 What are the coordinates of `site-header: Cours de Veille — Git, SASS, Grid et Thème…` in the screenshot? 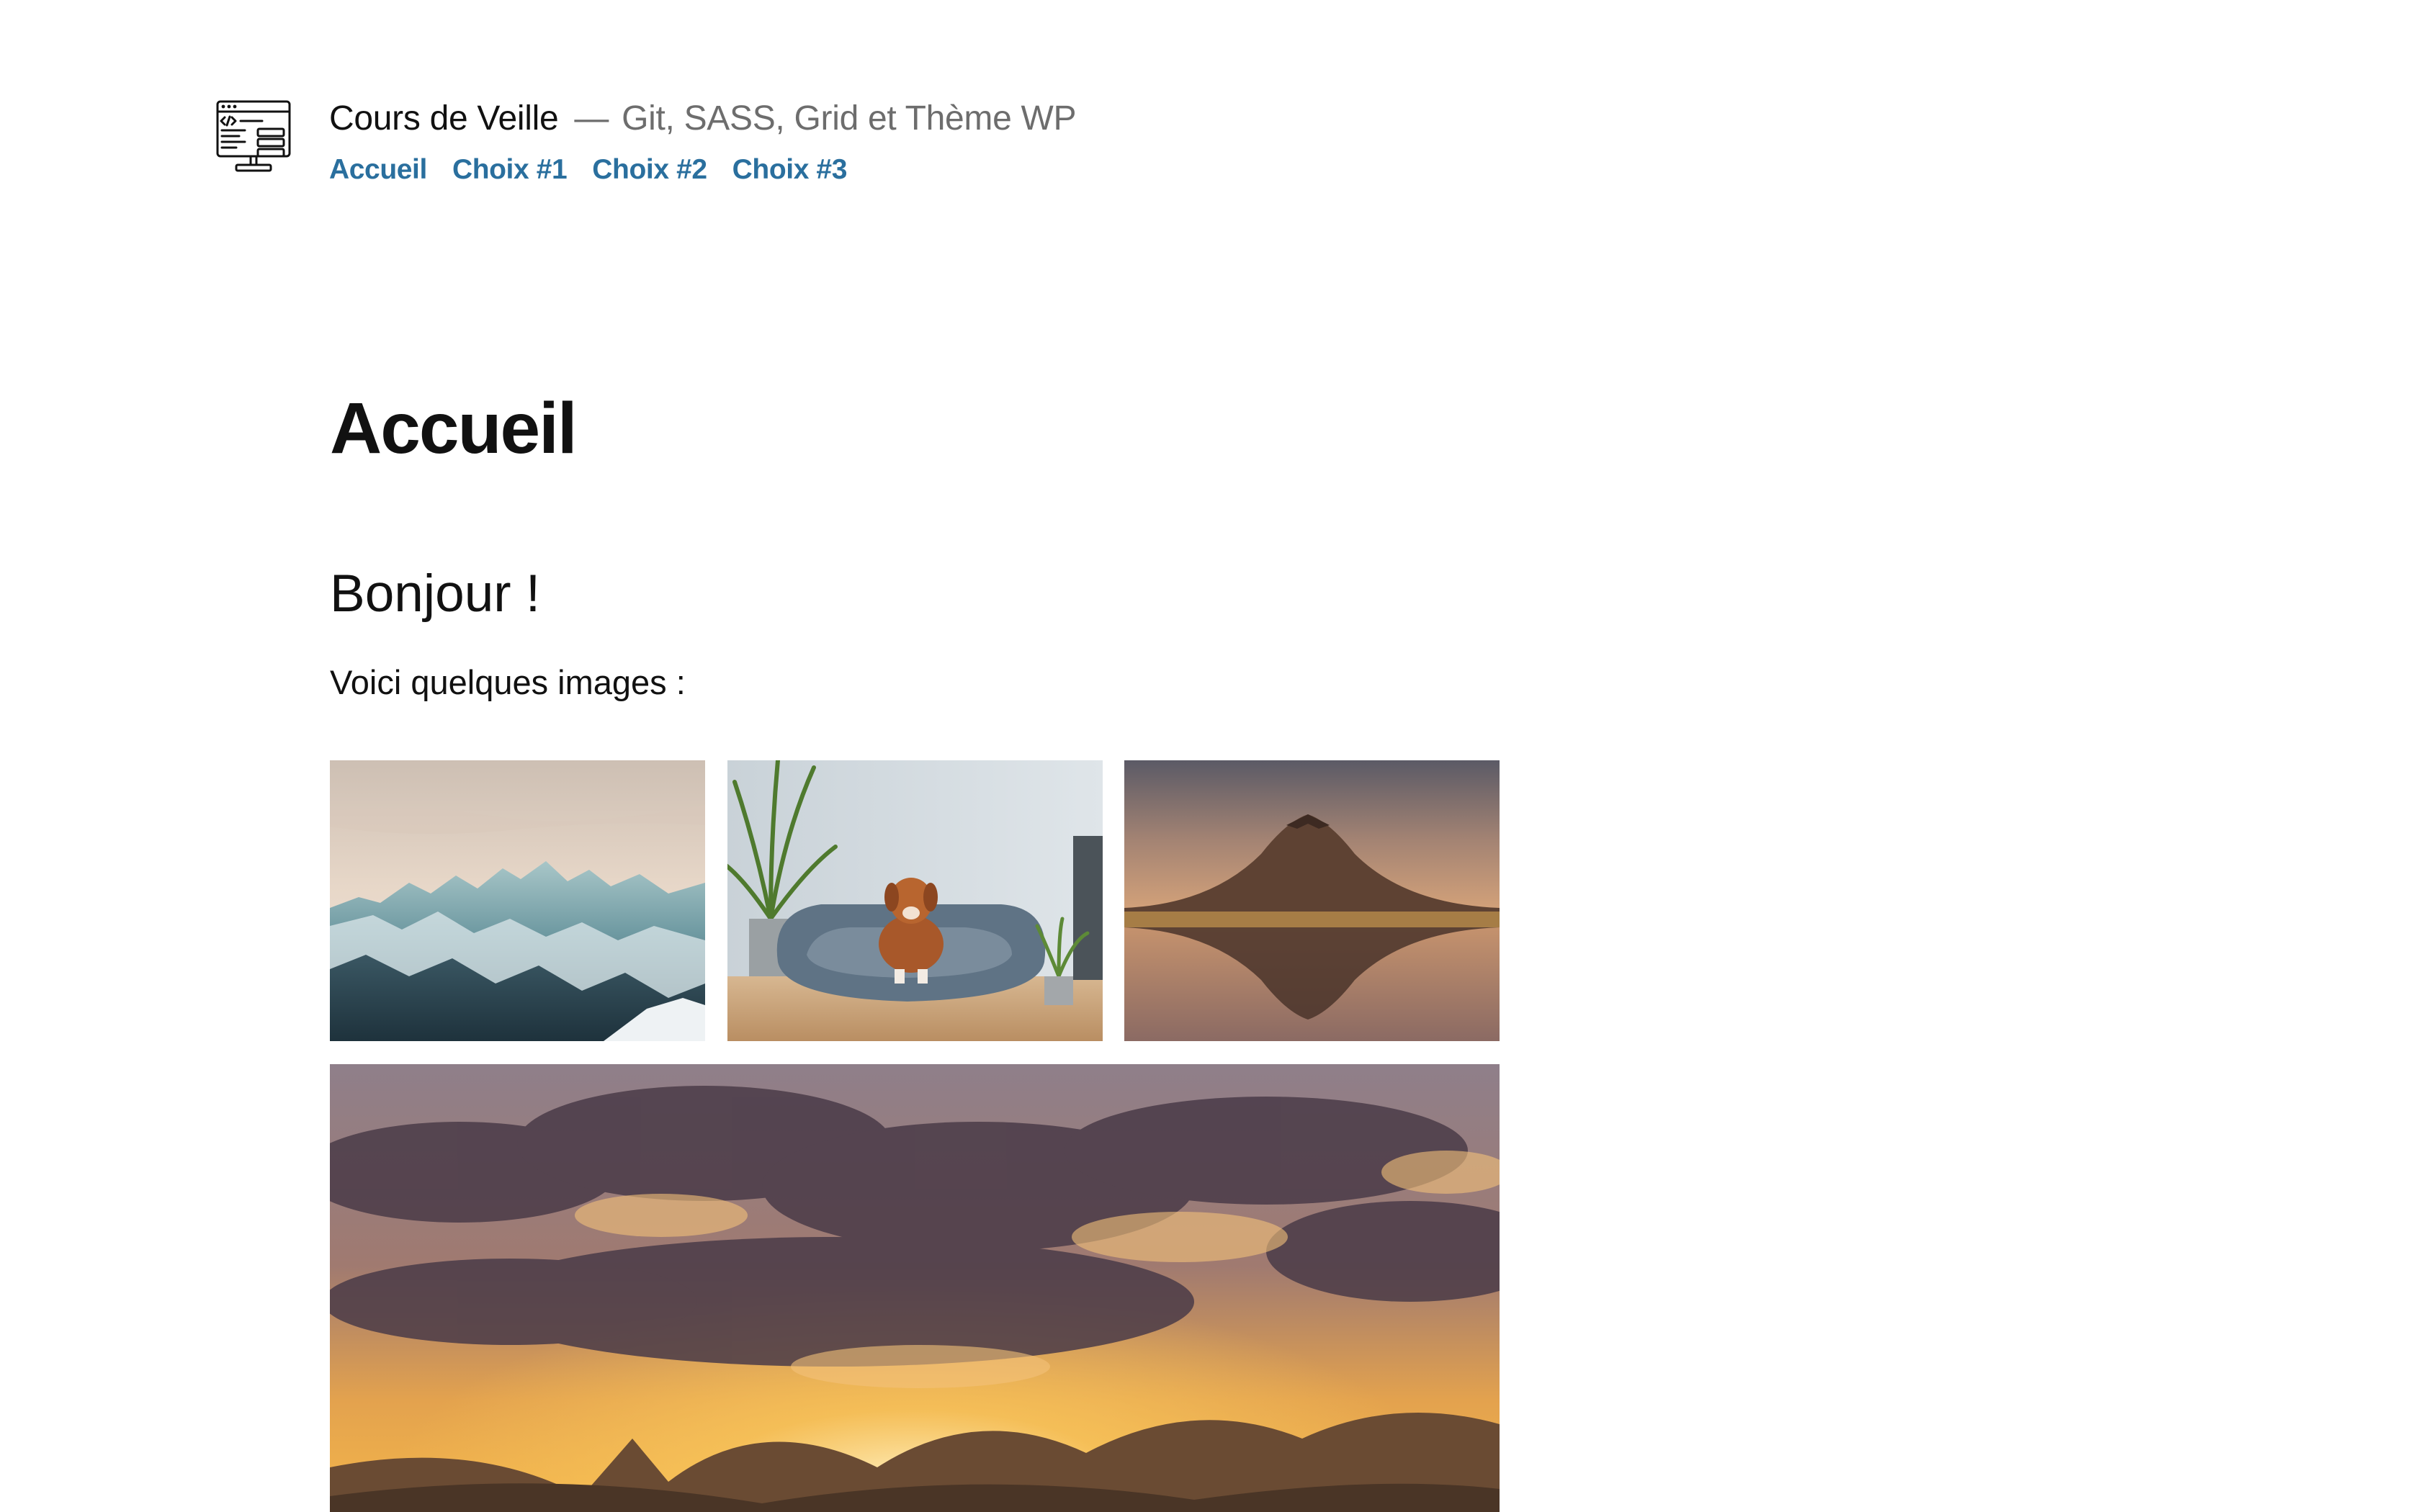 It's located at (792, 147).